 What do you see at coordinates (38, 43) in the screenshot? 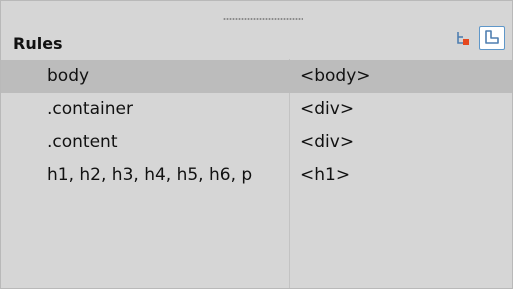
I see `panel-title: Rules` at bounding box center [38, 43].